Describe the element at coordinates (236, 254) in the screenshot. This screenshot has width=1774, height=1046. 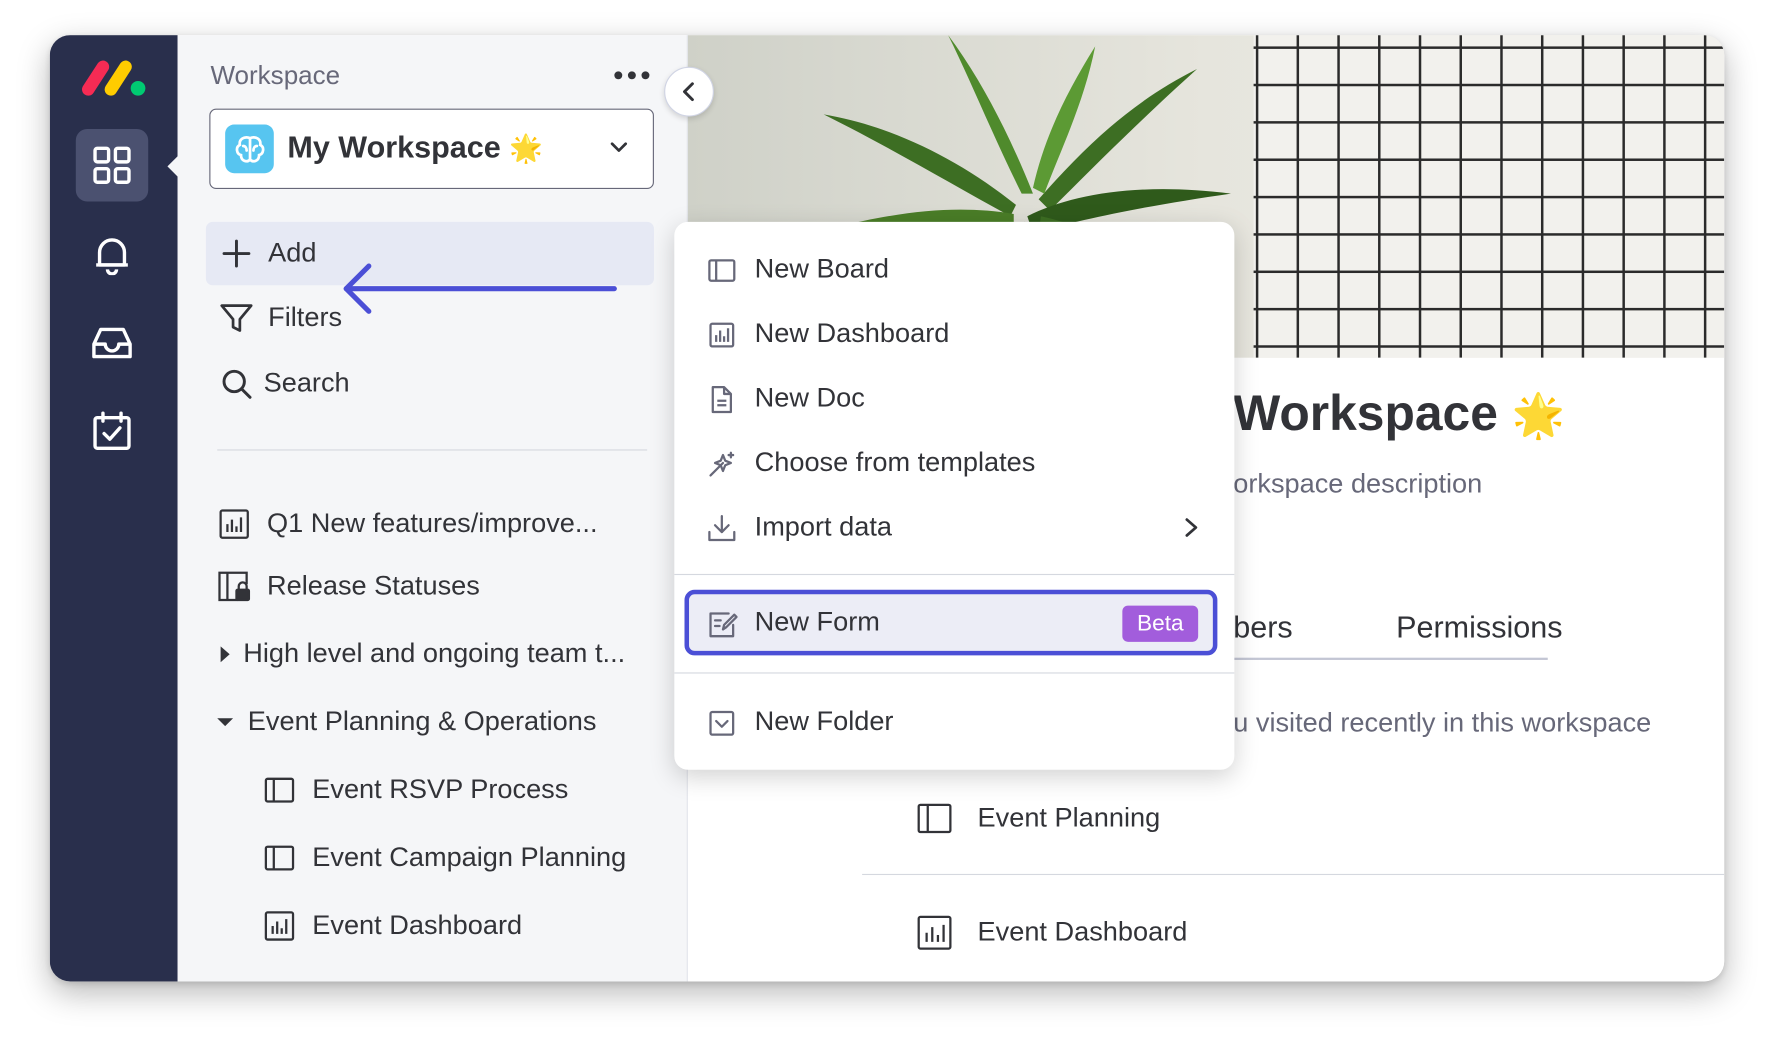
I see `plus-icon` at that location.